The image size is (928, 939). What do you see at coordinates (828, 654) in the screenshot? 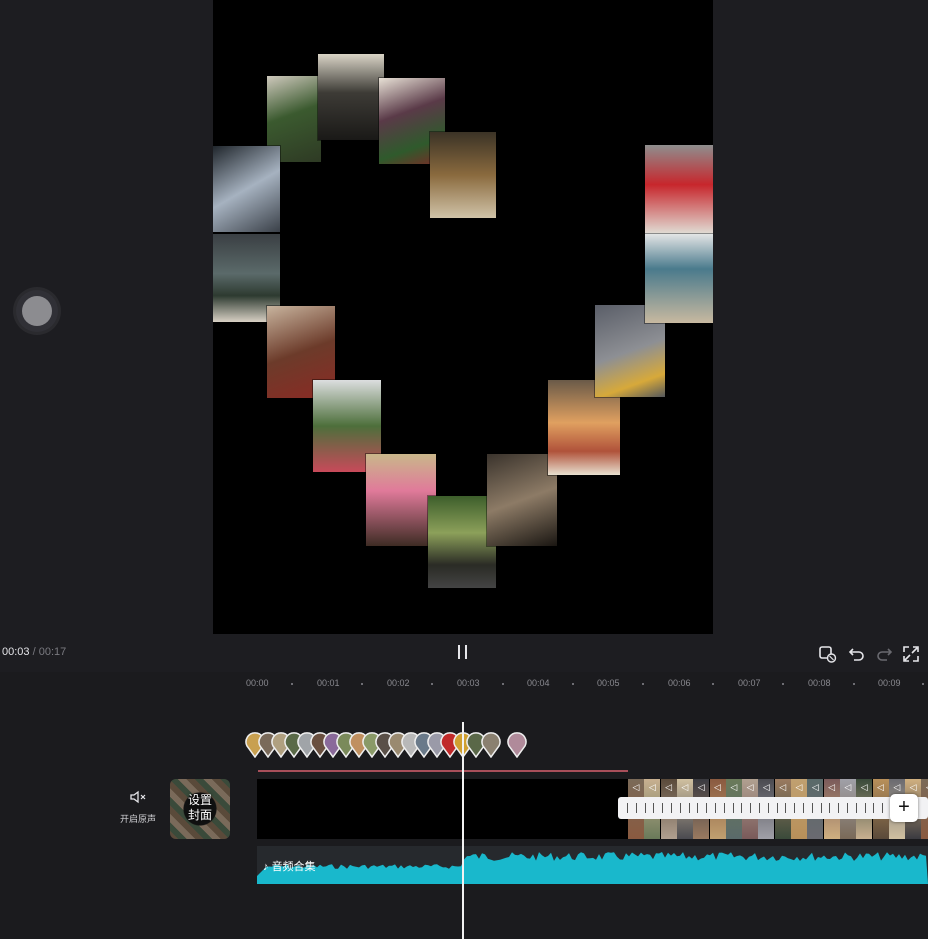
I see `keyframe-icon` at bounding box center [828, 654].